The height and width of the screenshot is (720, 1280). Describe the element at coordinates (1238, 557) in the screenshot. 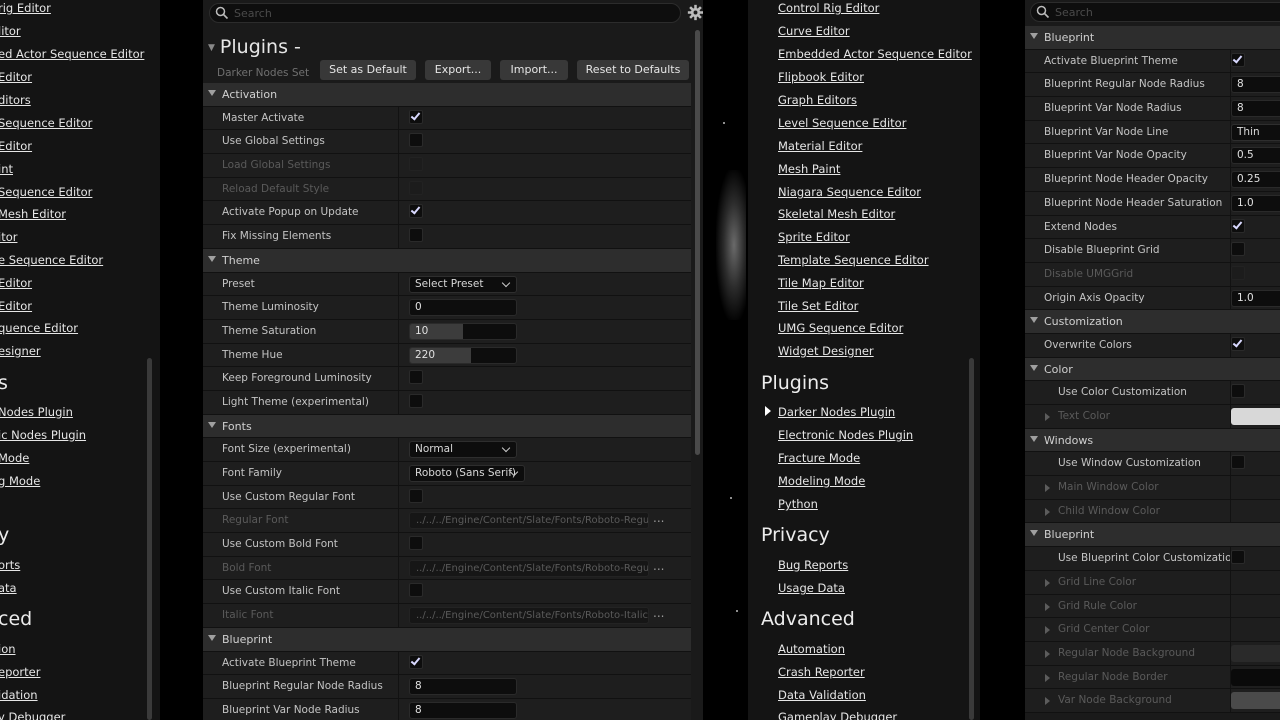

I see `use-blueprint-color-customization-checkbox` at that location.